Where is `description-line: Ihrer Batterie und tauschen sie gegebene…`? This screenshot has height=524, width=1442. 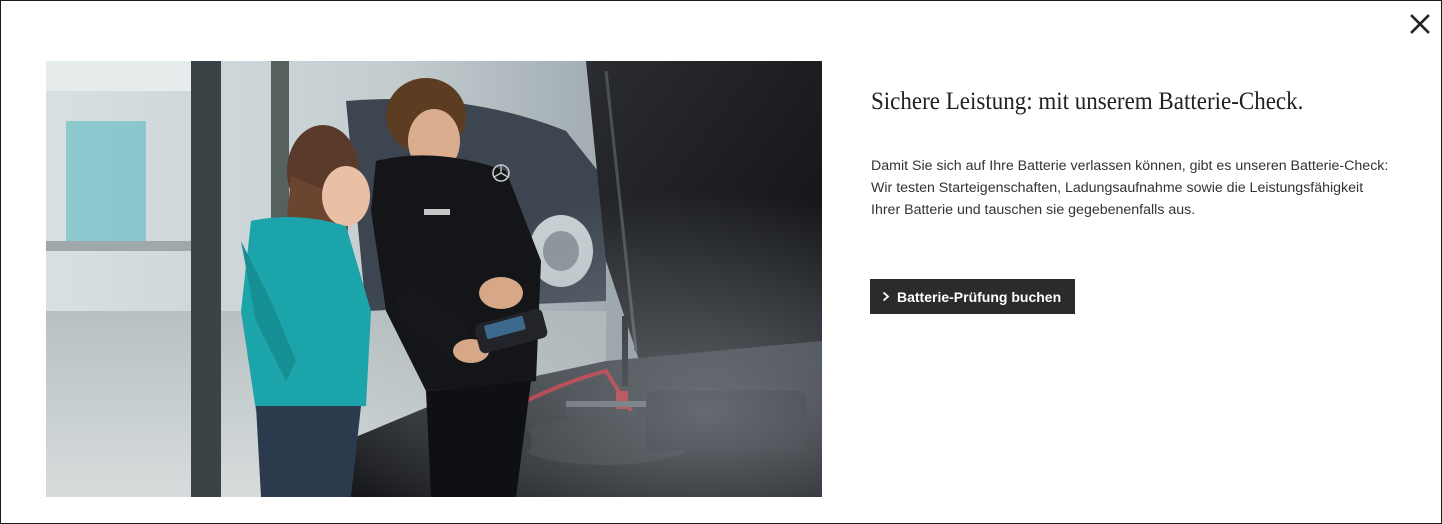
description-line: Ihrer Batterie und tauschen sie gegebene… is located at coordinates (1033, 210).